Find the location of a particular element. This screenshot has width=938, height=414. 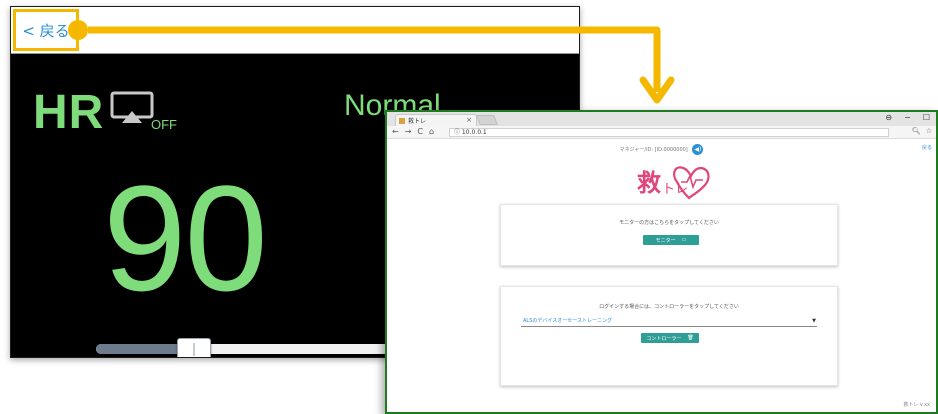

maximize-button: ☐ is located at coordinates (926, 117).